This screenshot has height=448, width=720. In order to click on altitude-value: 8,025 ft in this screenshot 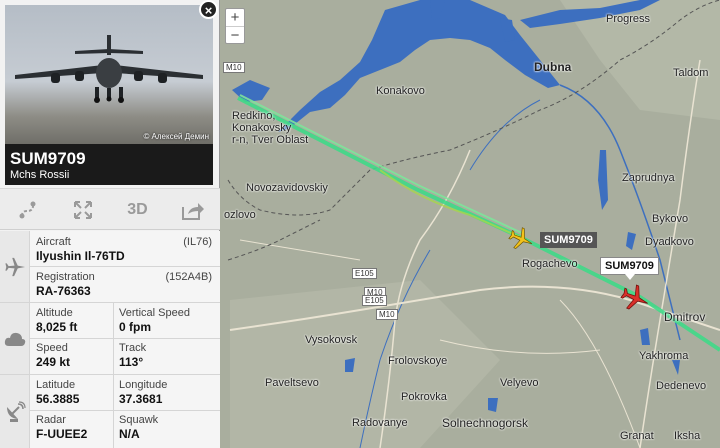, I will do `click(57, 327)`.